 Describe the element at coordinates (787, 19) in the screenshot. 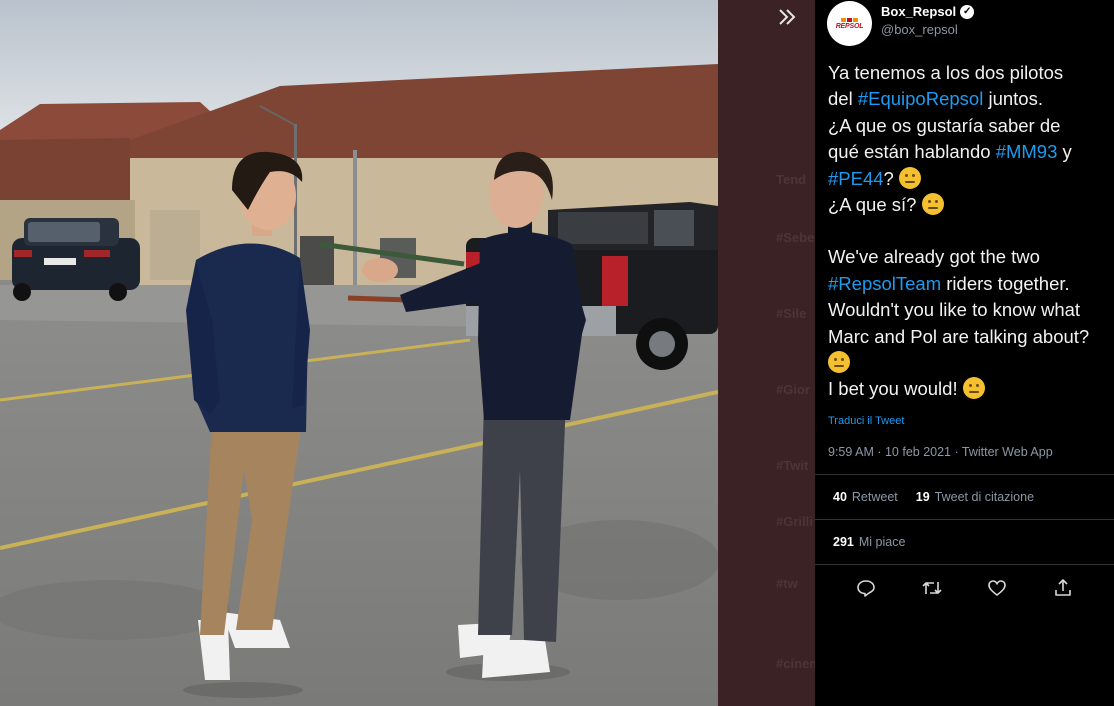

I see `double-chevron-right-icon` at that location.